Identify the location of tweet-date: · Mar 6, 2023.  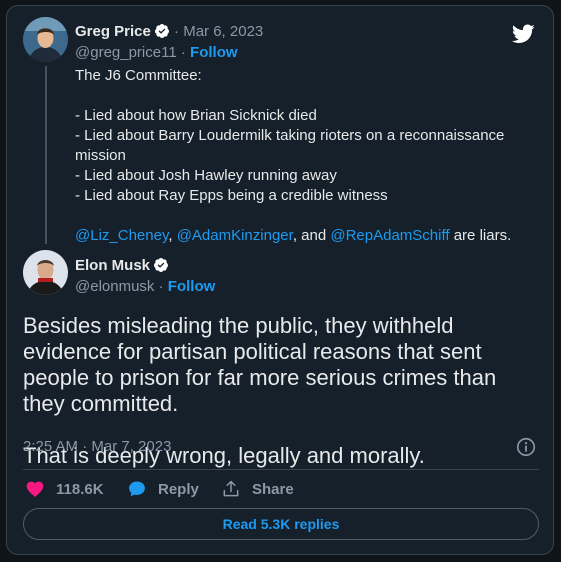
(218, 31).